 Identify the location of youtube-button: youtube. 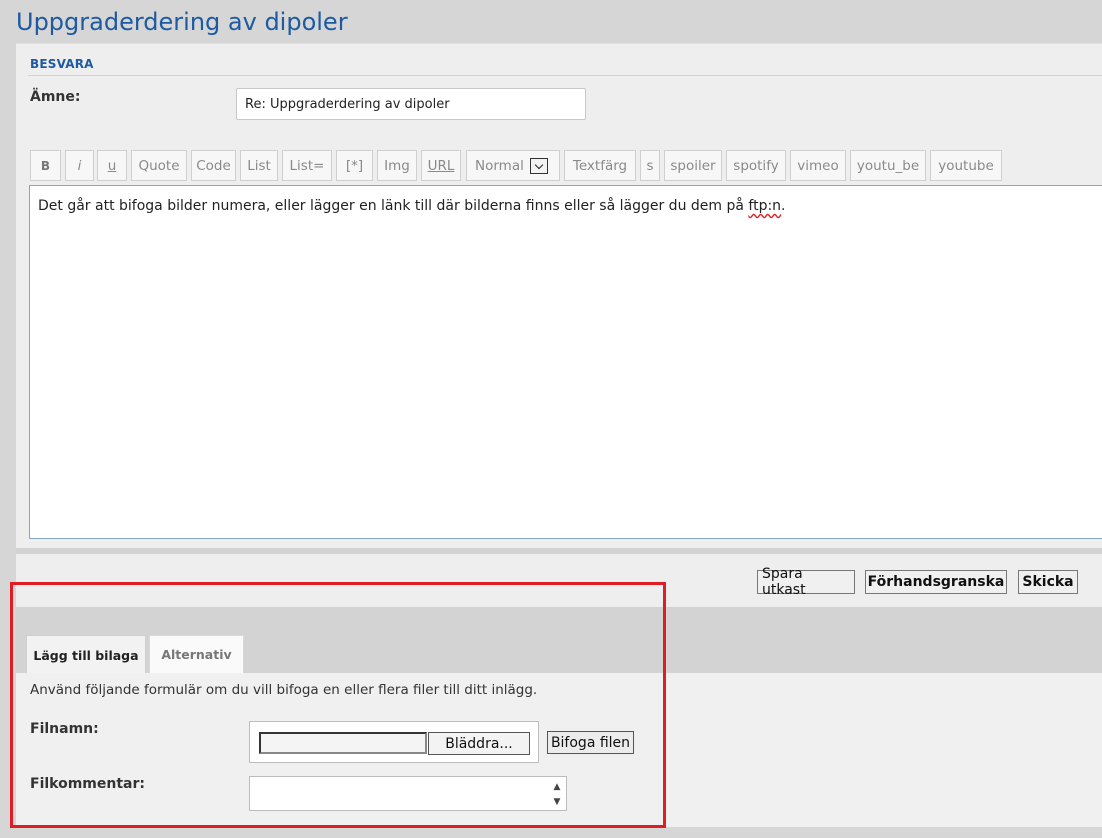
(966, 165).